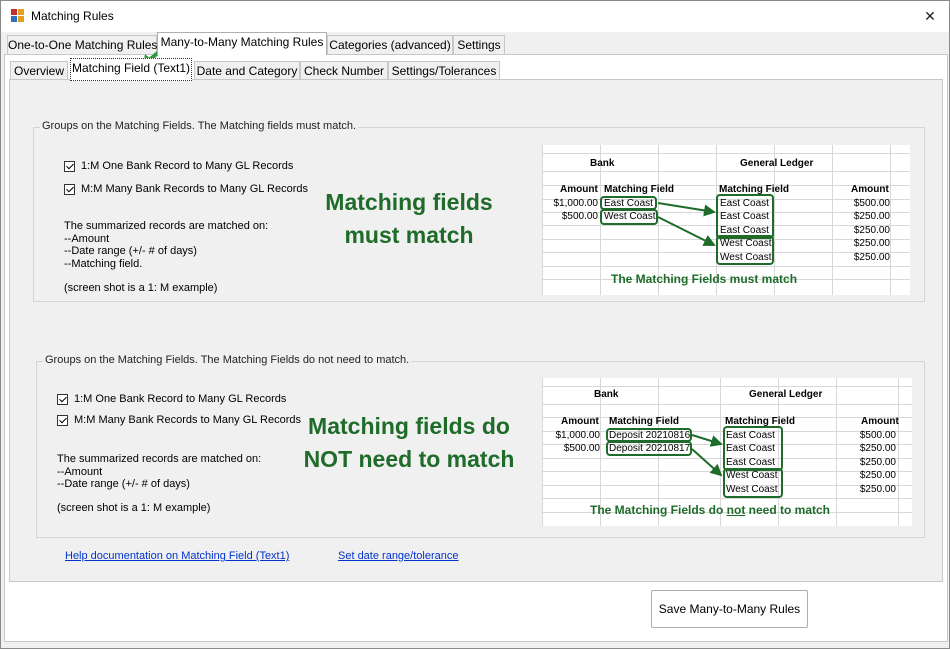 This screenshot has width=950, height=649. I want to click on group1-example-note: (screen shot is a 1: M example), so click(141, 288).